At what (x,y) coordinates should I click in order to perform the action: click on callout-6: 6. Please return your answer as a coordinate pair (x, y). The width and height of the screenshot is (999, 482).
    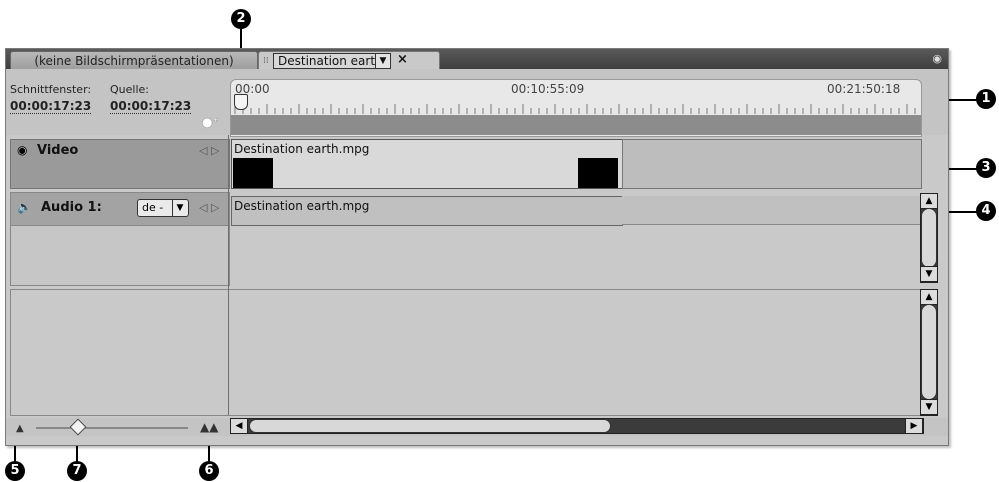
    Looking at the image, I should click on (209, 471).